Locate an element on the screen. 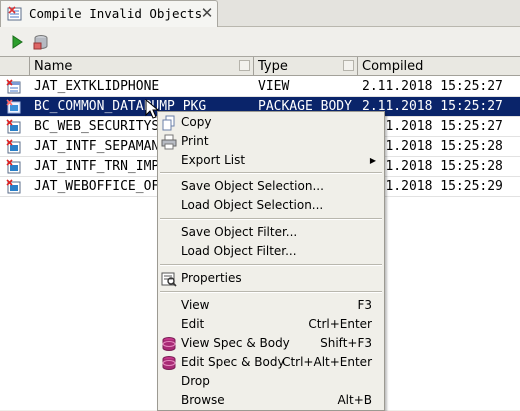  compile-list-icon is located at coordinates (14, 13).